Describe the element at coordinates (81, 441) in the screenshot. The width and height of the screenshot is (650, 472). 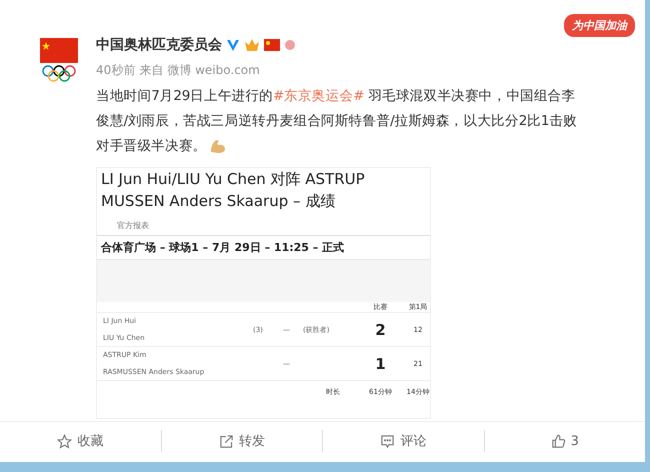
I see `star-button: 收藏` at that location.